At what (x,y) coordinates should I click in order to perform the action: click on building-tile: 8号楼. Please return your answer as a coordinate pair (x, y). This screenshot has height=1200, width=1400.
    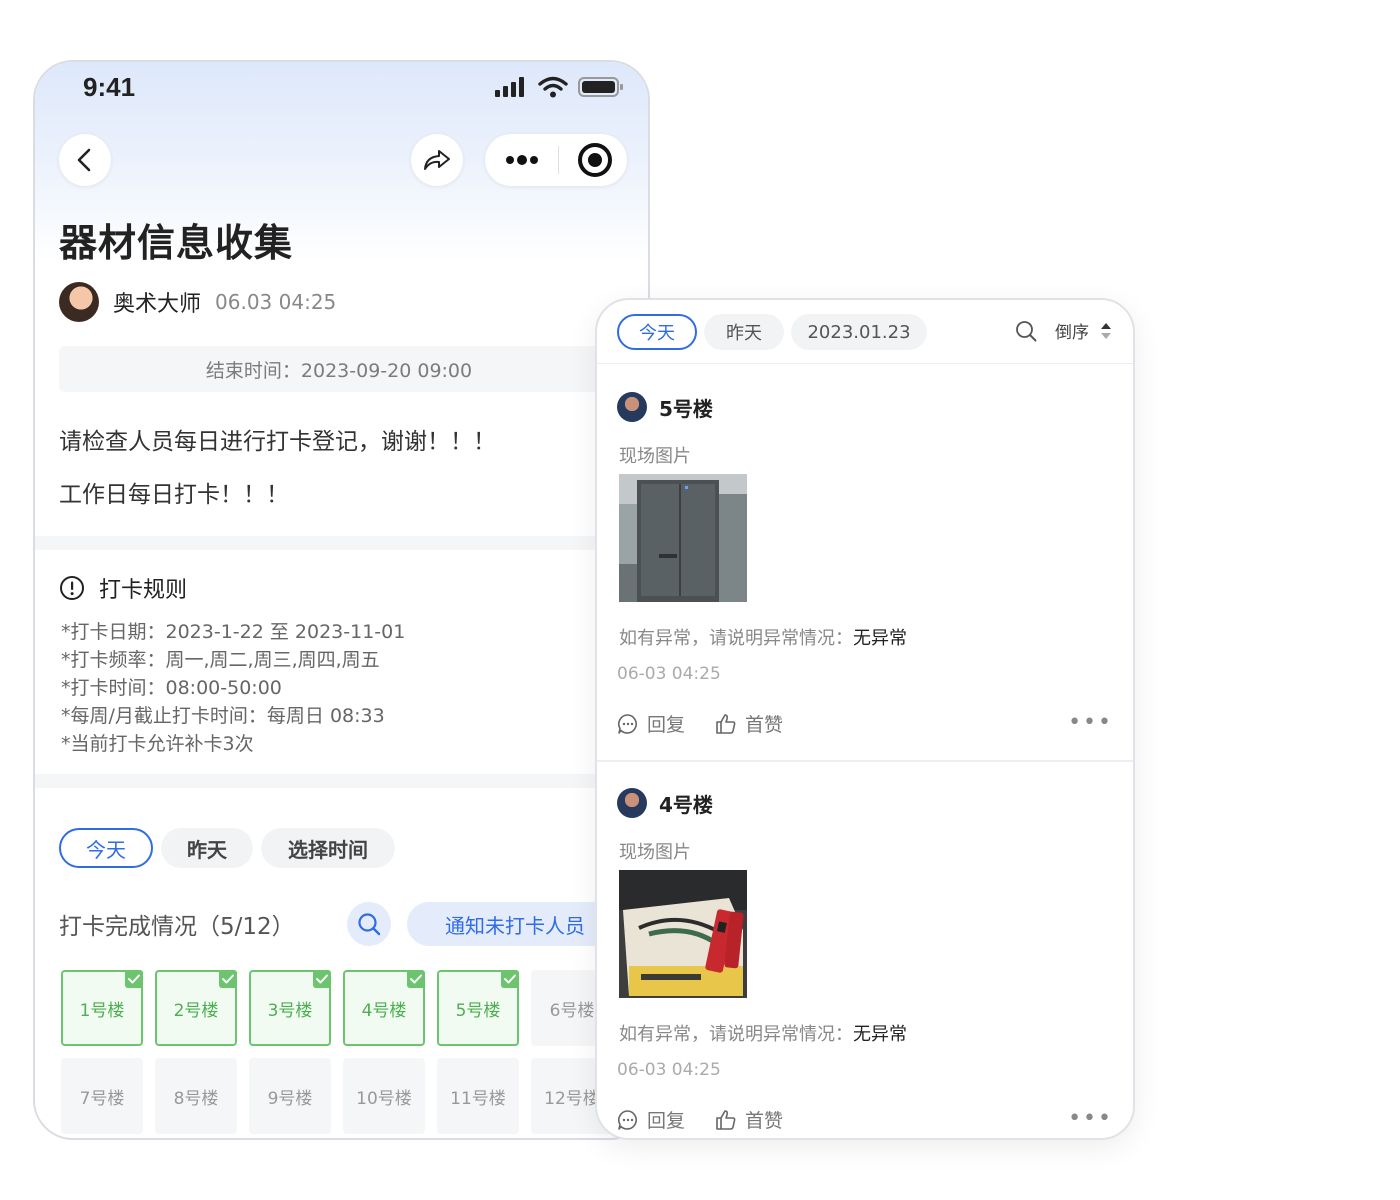
    Looking at the image, I should click on (196, 1096).